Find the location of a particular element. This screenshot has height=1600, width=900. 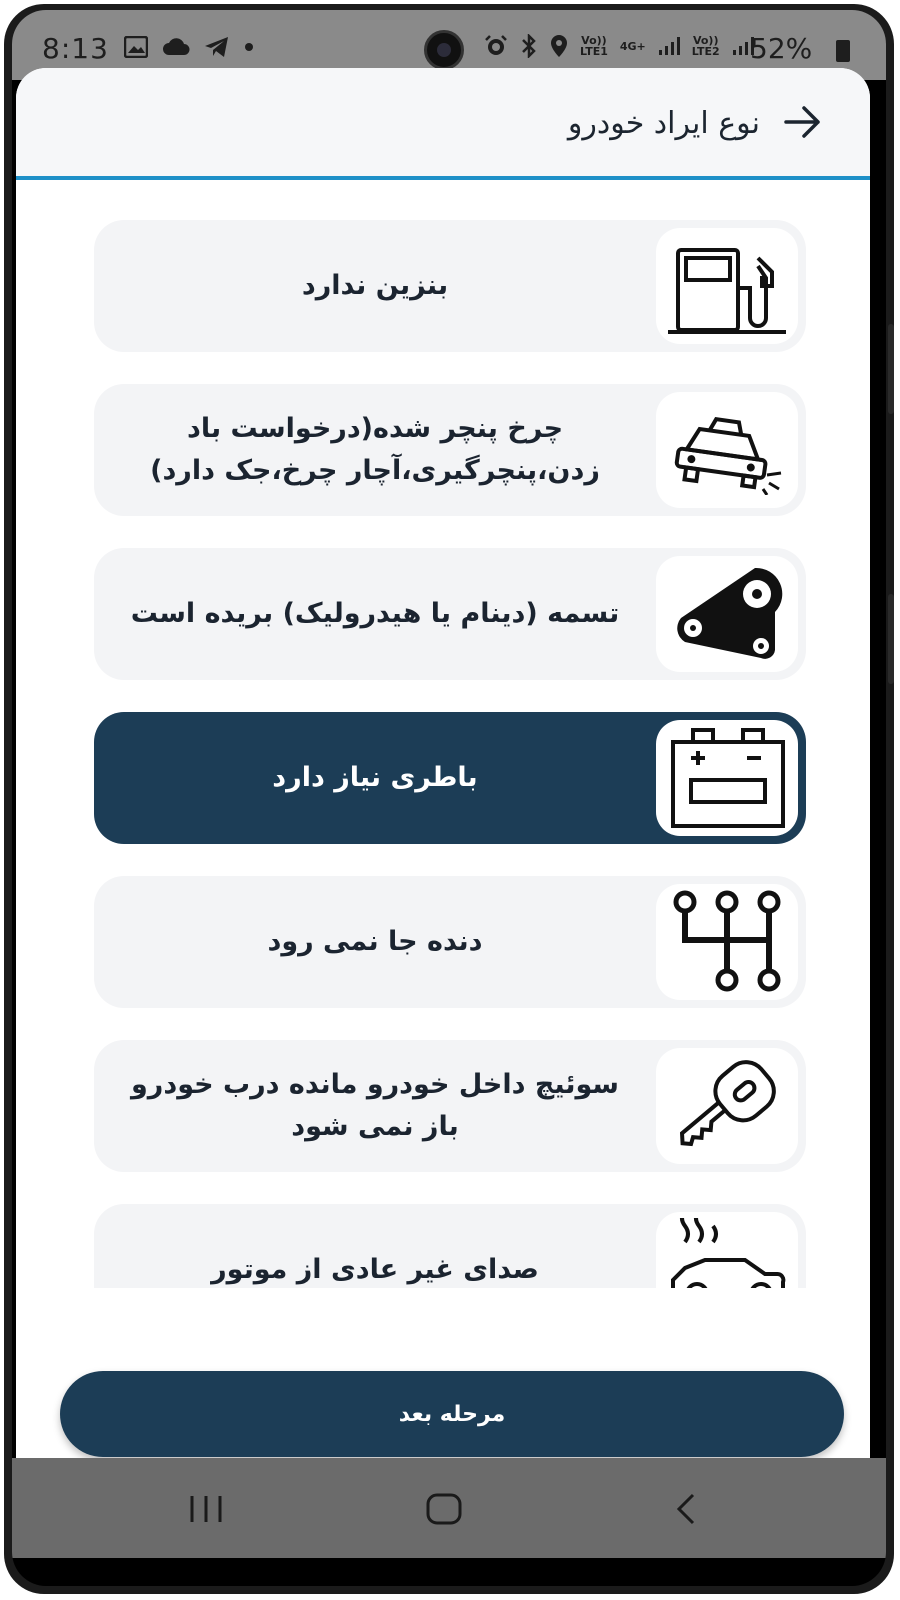

issue-item-battery: باطری نیاز دارد is located at coordinates (450, 778).